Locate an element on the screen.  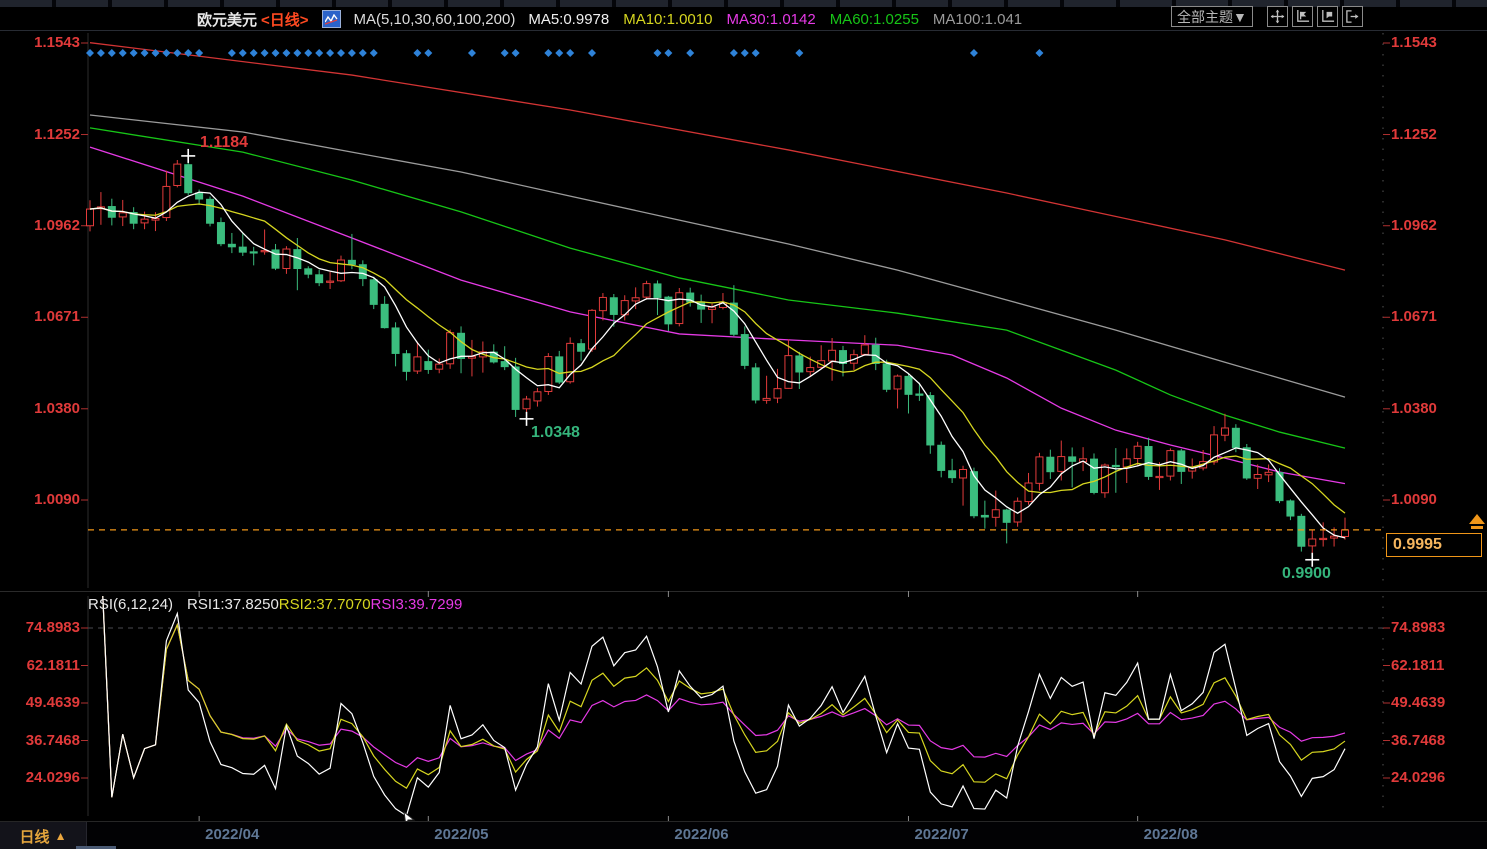
price-axis-label-right: 1.0090 is located at coordinates (1414, 499).